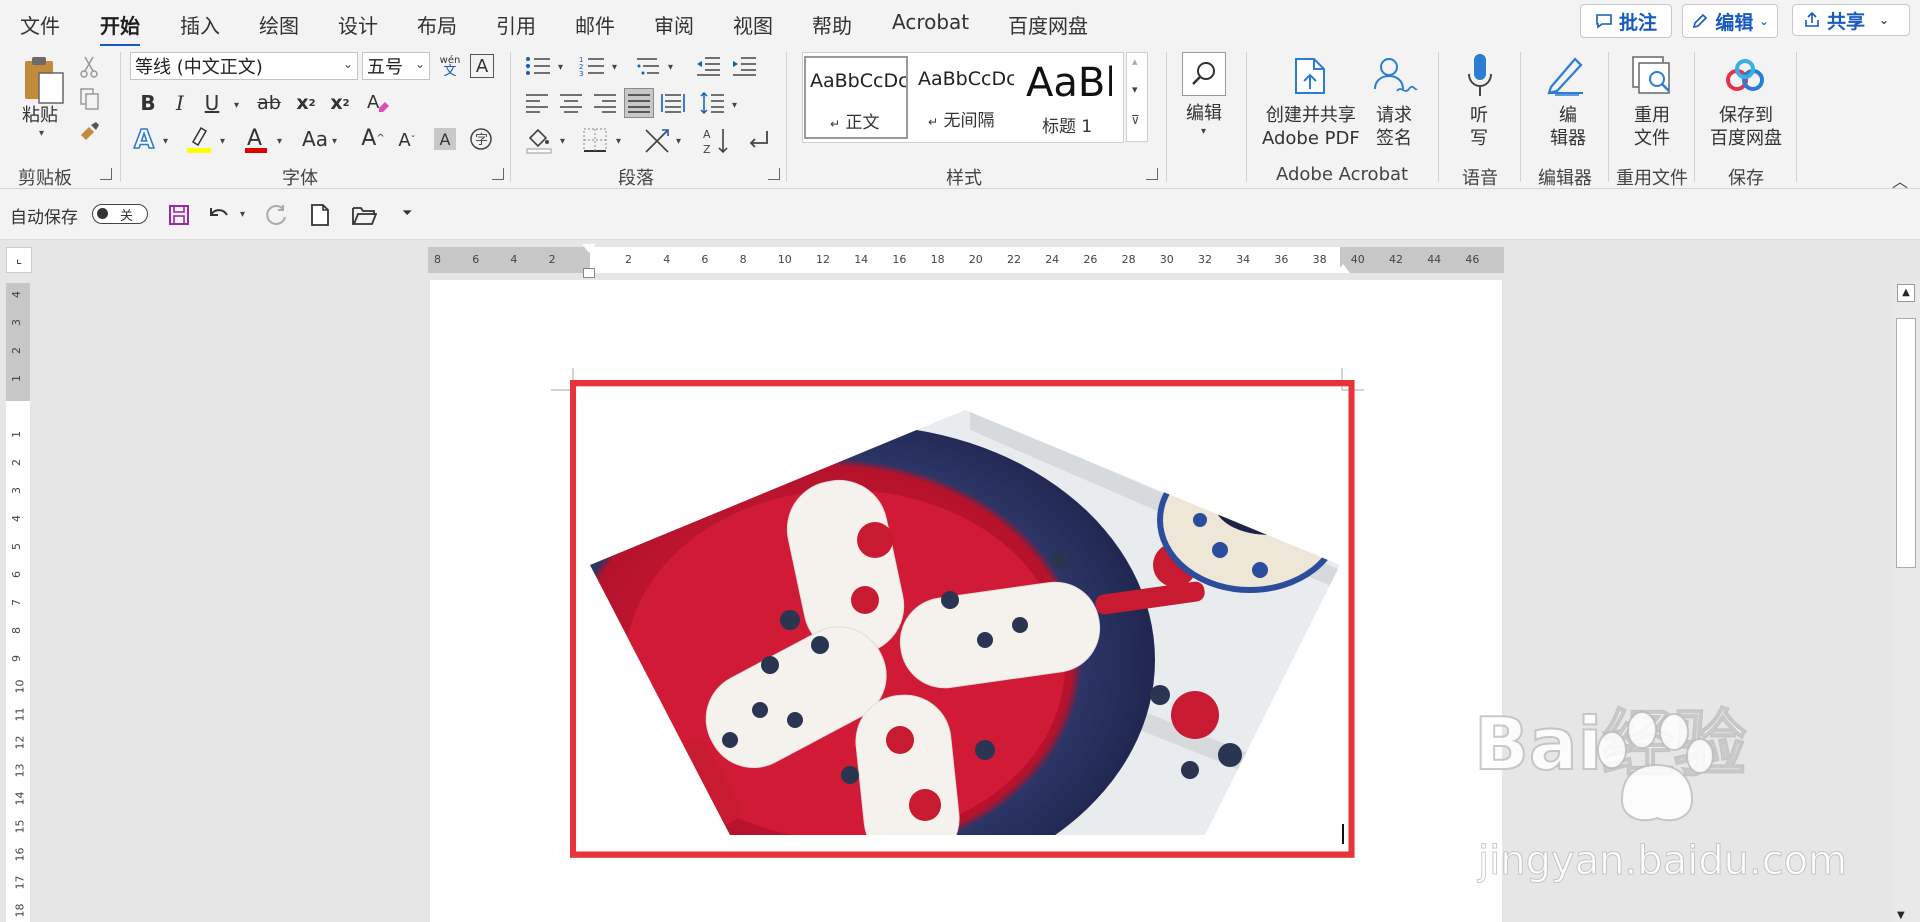 This screenshot has width=1920, height=922. What do you see at coordinates (120, 28) in the screenshot?
I see `tab-home: 开始` at bounding box center [120, 28].